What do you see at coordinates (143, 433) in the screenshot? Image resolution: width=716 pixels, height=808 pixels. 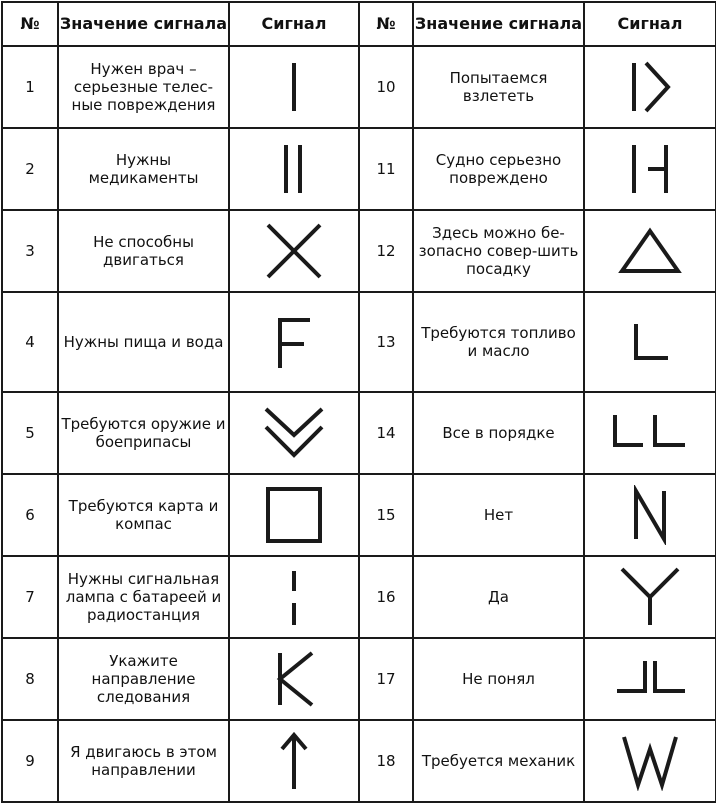 I see `signal-meaning: Требуются оружие и боеприпасы` at bounding box center [143, 433].